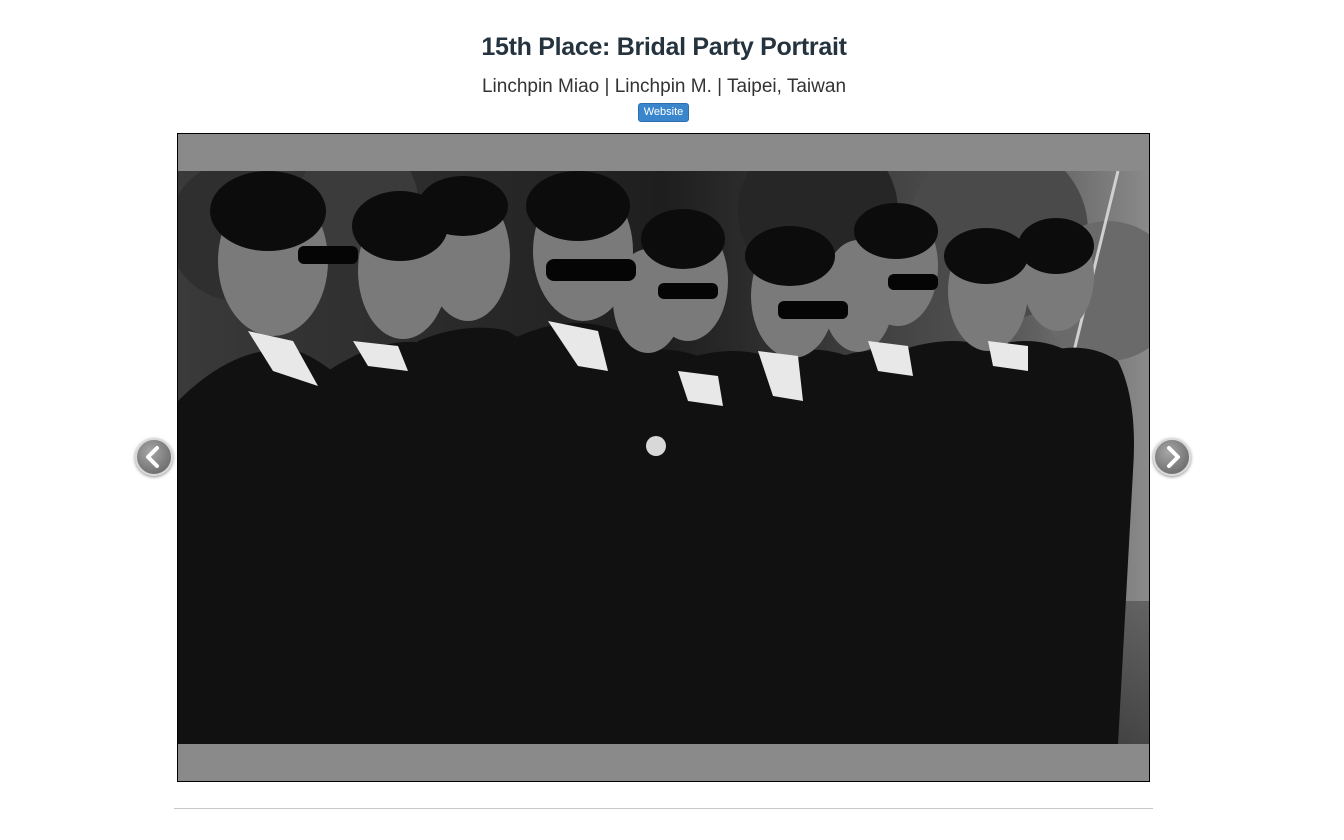  I want to click on chevron-left-icon, so click(152, 457).